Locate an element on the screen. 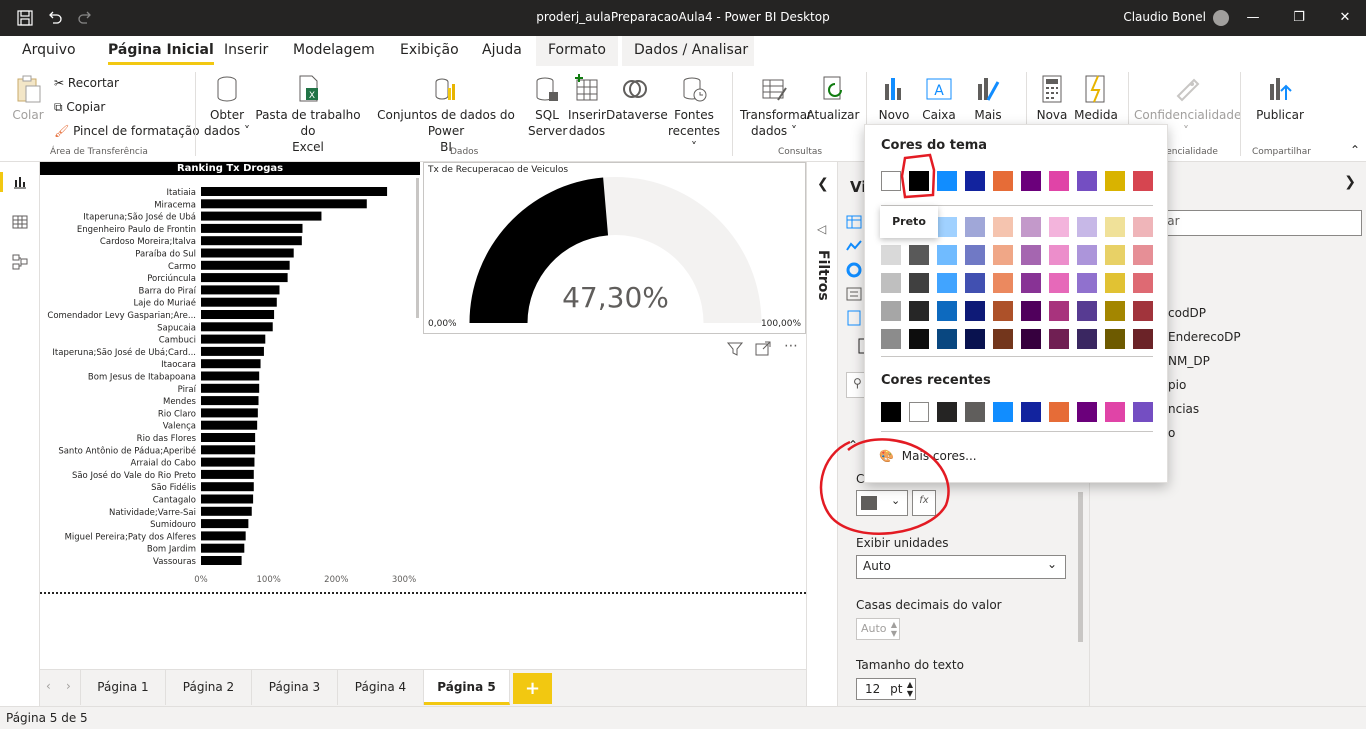 This screenshot has height=729, width=1366. decimals-input: Auto ▲ ▼ is located at coordinates (878, 629).